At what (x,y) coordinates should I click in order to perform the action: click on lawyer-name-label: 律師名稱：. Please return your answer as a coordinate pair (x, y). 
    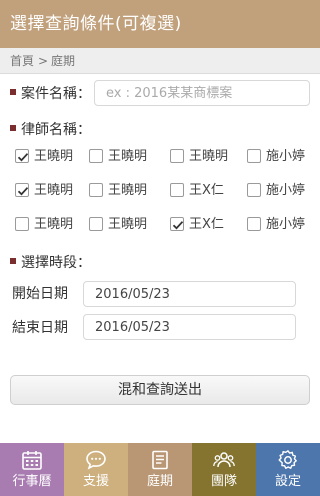
    Looking at the image, I should click on (50, 130).